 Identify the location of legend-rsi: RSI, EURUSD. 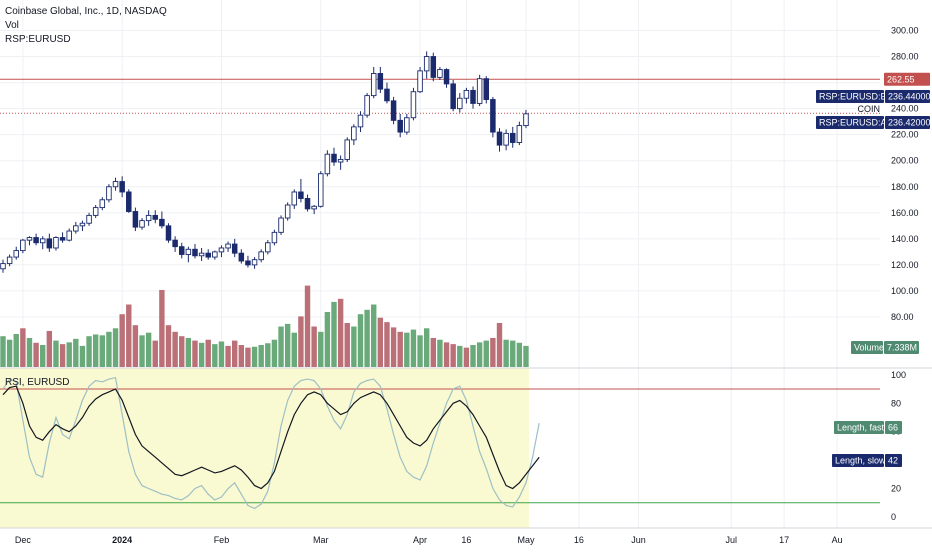
(37, 382).